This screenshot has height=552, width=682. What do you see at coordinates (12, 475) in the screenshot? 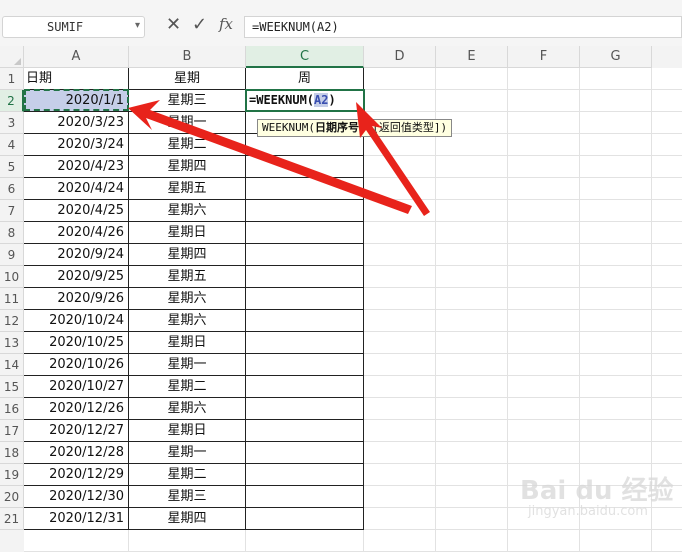
I see `row-header-19: 19` at bounding box center [12, 475].